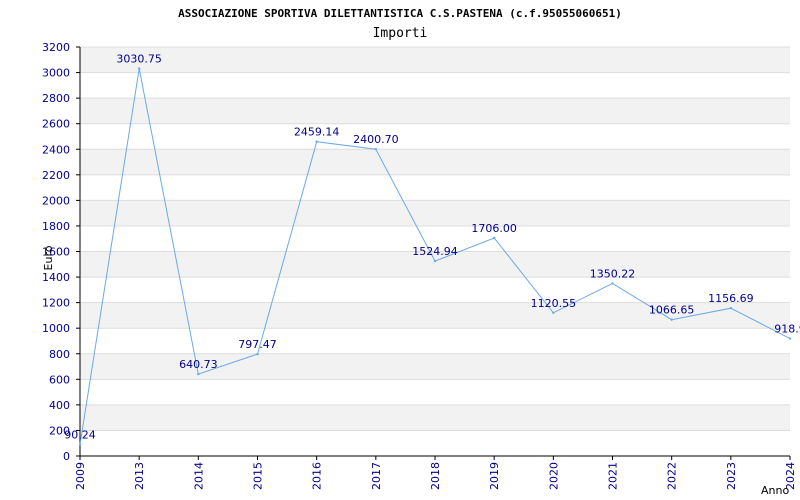  I want to click on data-label: 797.47, so click(257, 344).